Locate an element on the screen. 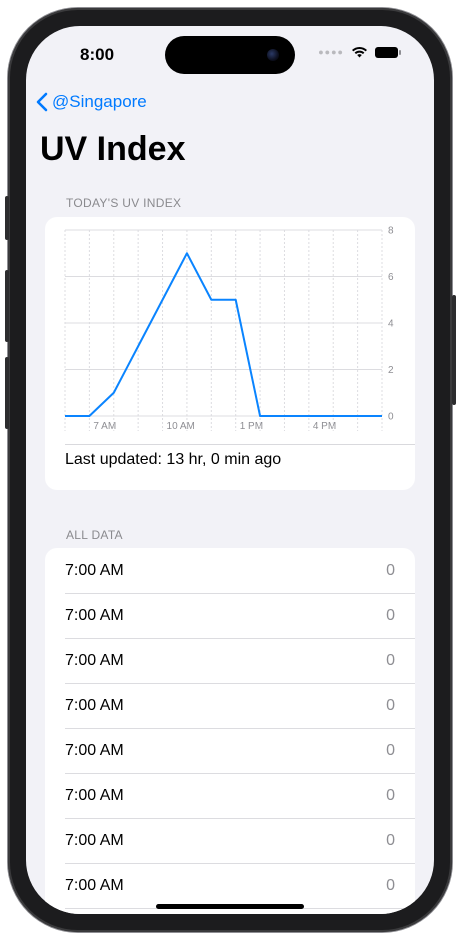 The image size is (460, 940). back-button: @Singapore is located at coordinates (91, 102).